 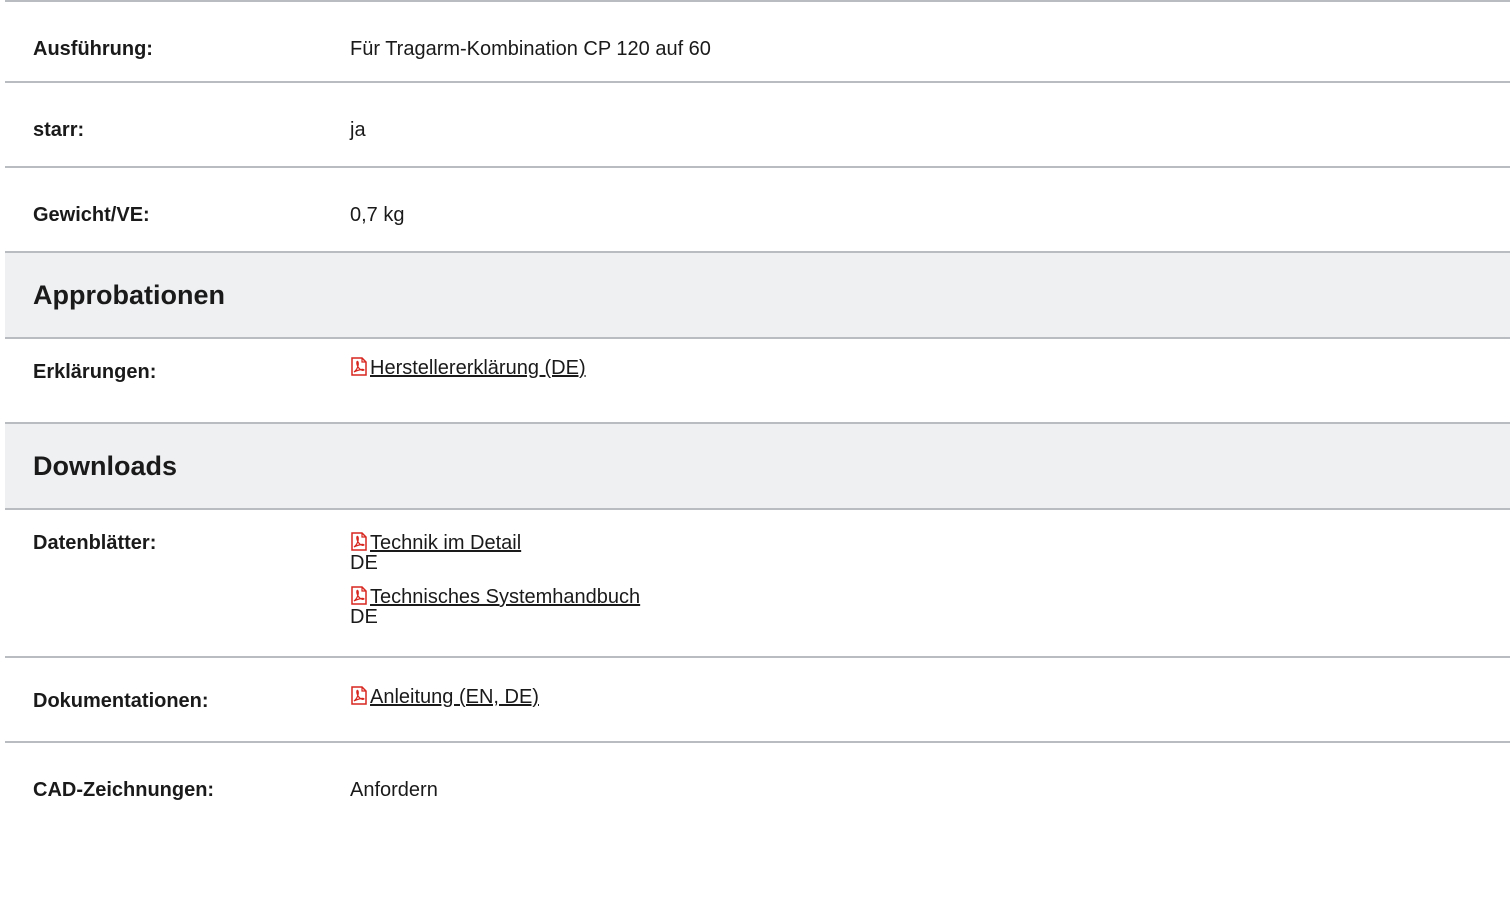 What do you see at coordinates (129, 295) in the screenshot?
I see `section-title: Approbationen` at bounding box center [129, 295].